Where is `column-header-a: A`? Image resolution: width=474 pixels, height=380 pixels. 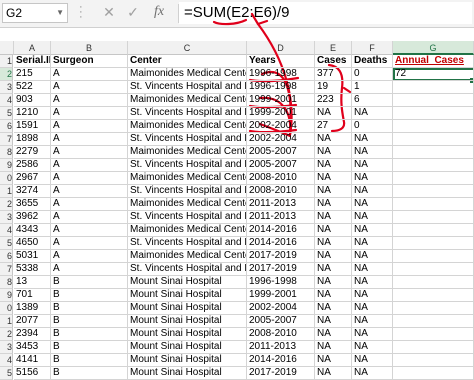
column-header-a: A is located at coordinates (32, 48).